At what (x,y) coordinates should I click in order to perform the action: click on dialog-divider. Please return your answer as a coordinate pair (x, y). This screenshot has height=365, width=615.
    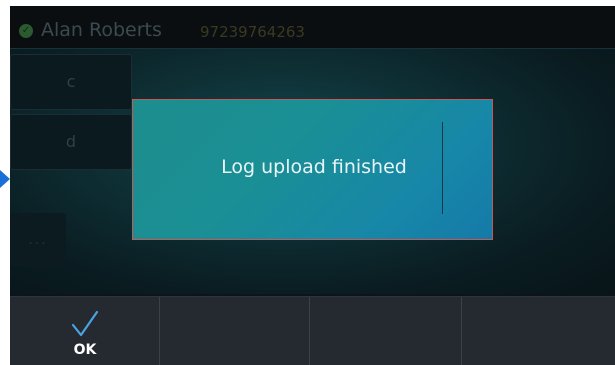
    Looking at the image, I should click on (442, 168).